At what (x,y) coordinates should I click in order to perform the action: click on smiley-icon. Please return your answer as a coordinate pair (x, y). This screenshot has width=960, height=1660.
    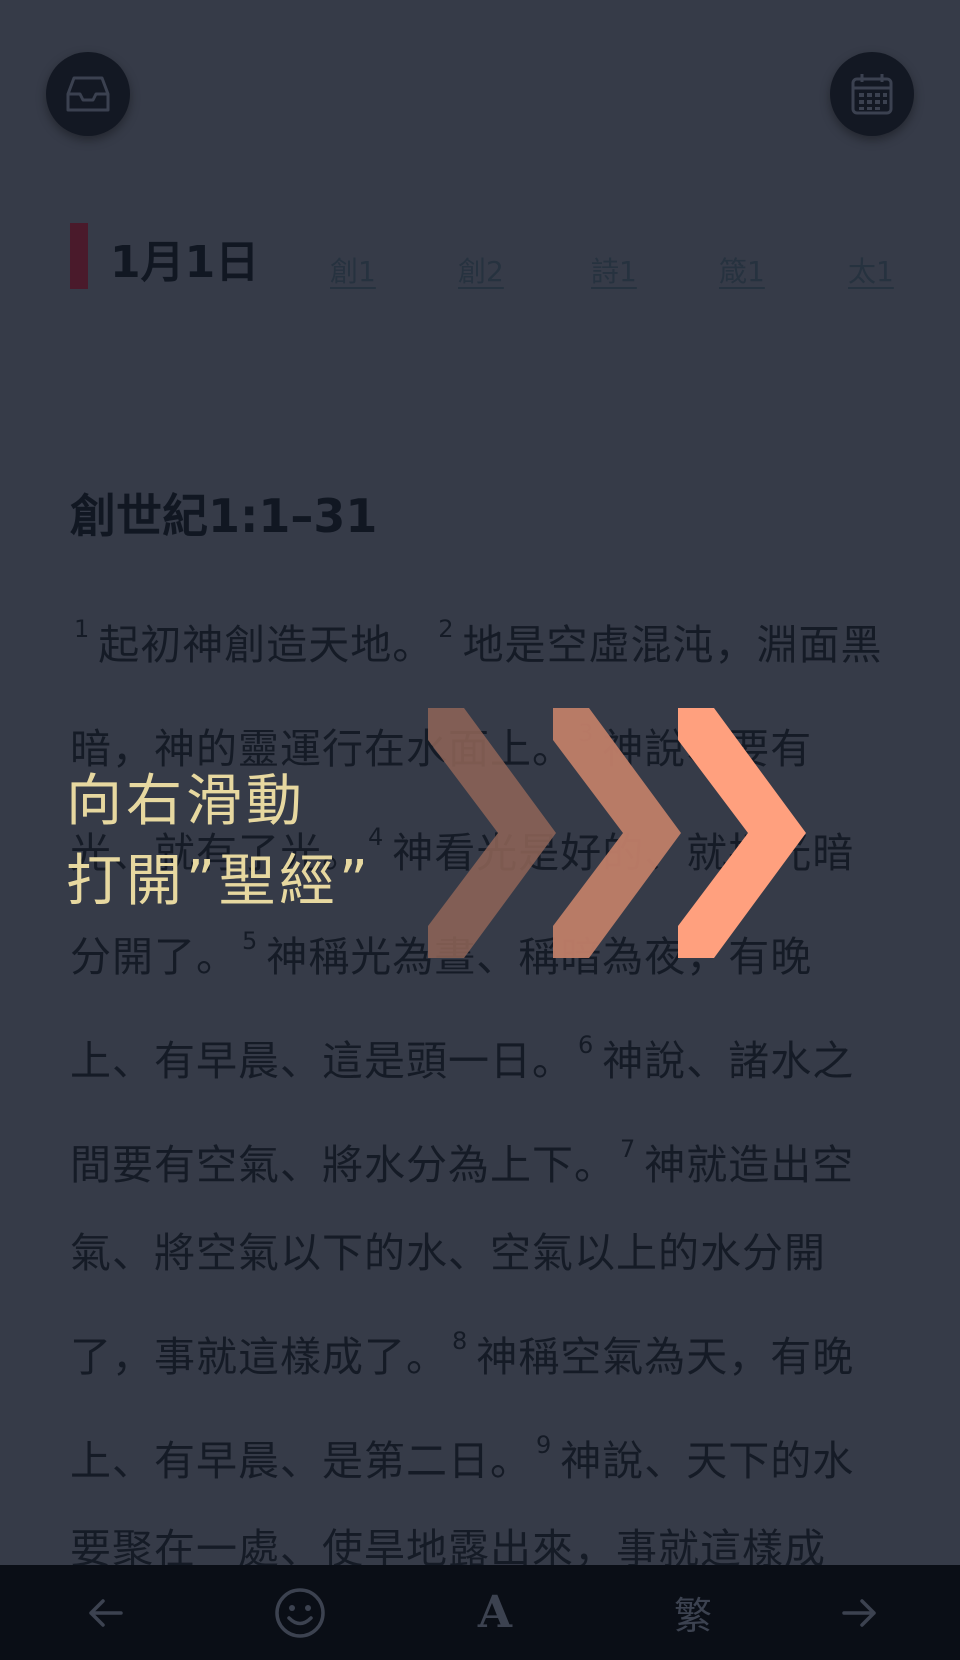
    Looking at the image, I should click on (300, 1612).